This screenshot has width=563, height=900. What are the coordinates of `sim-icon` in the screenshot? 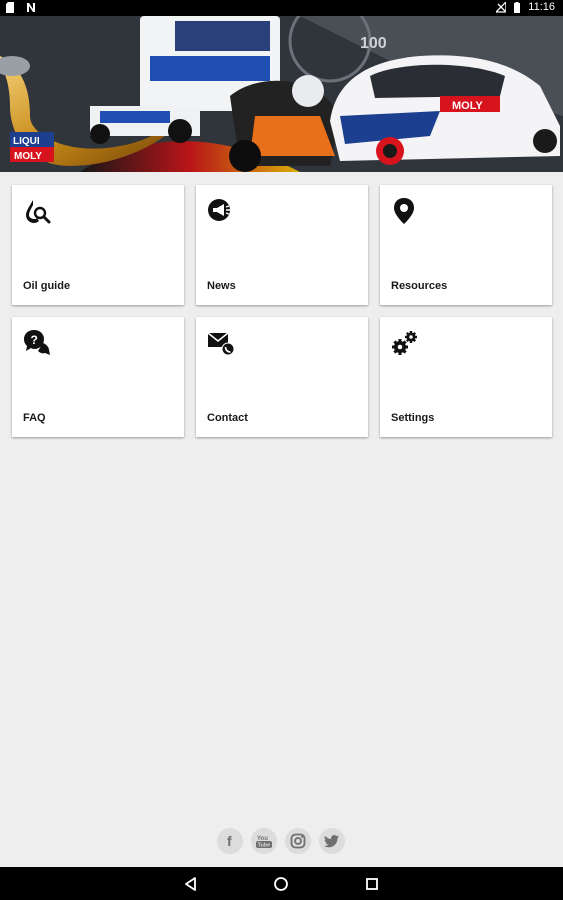 It's located at (10, 7).